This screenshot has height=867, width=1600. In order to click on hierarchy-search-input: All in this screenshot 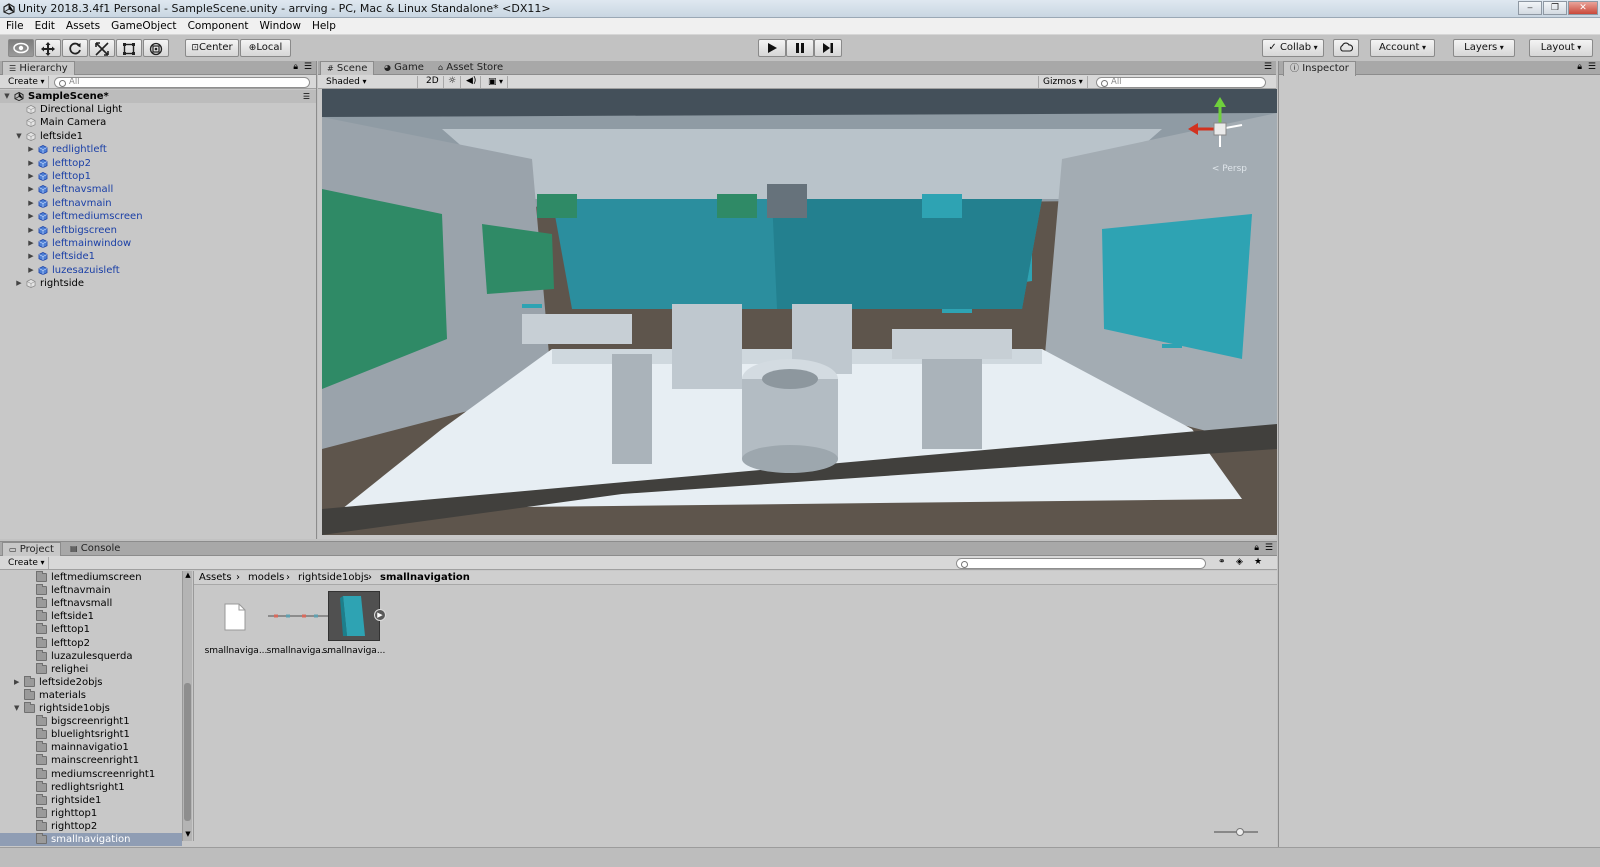, I will do `click(182, 82)`.